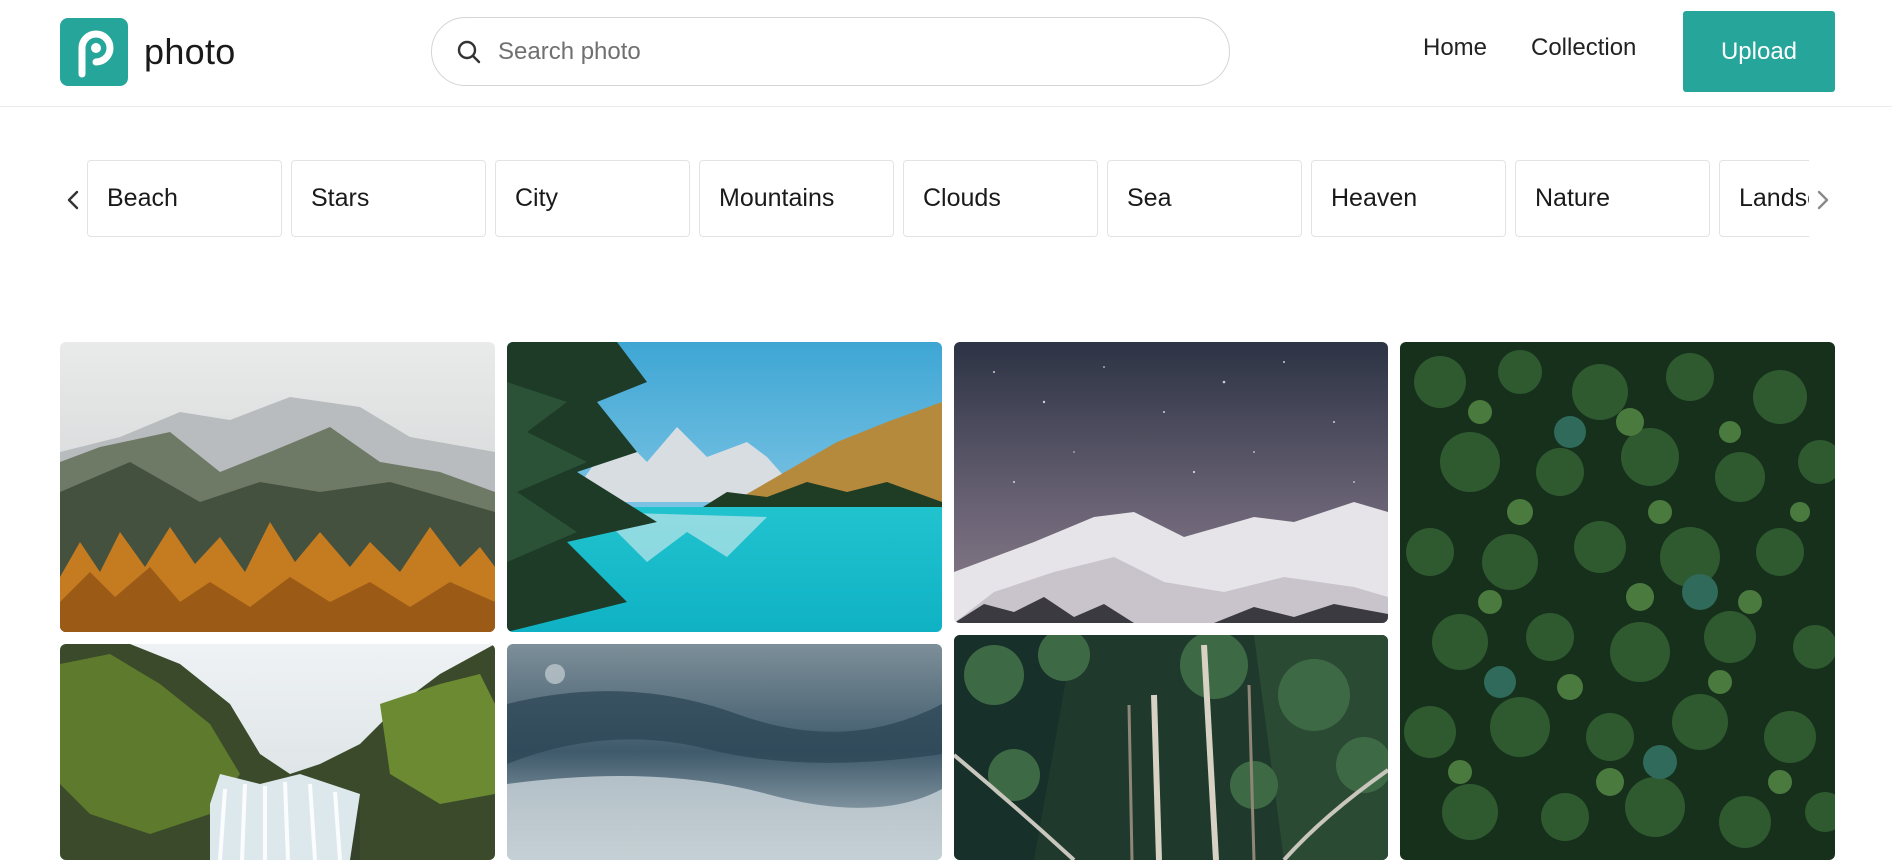  What do you see at coordinates (1759, 51) in the screenshot?
I see `upload-button: Upload` at bounding box center [1759, 51].